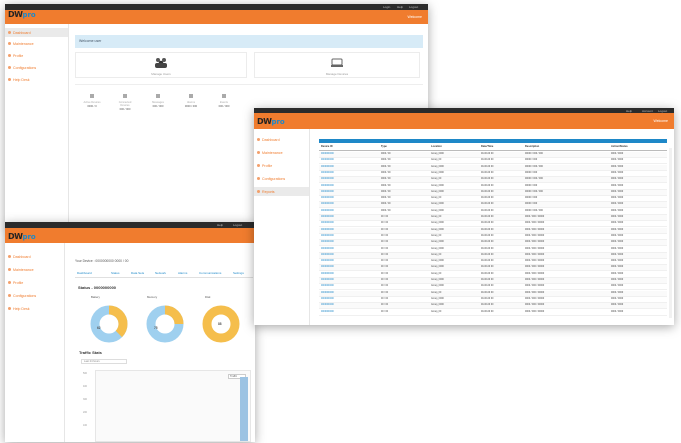 The width and height of the screenshot is (681, 443). What do you see at coordinates (160, 273) in the screenshot?
I see `tab-network: Network` at bounding box center [160, 273].